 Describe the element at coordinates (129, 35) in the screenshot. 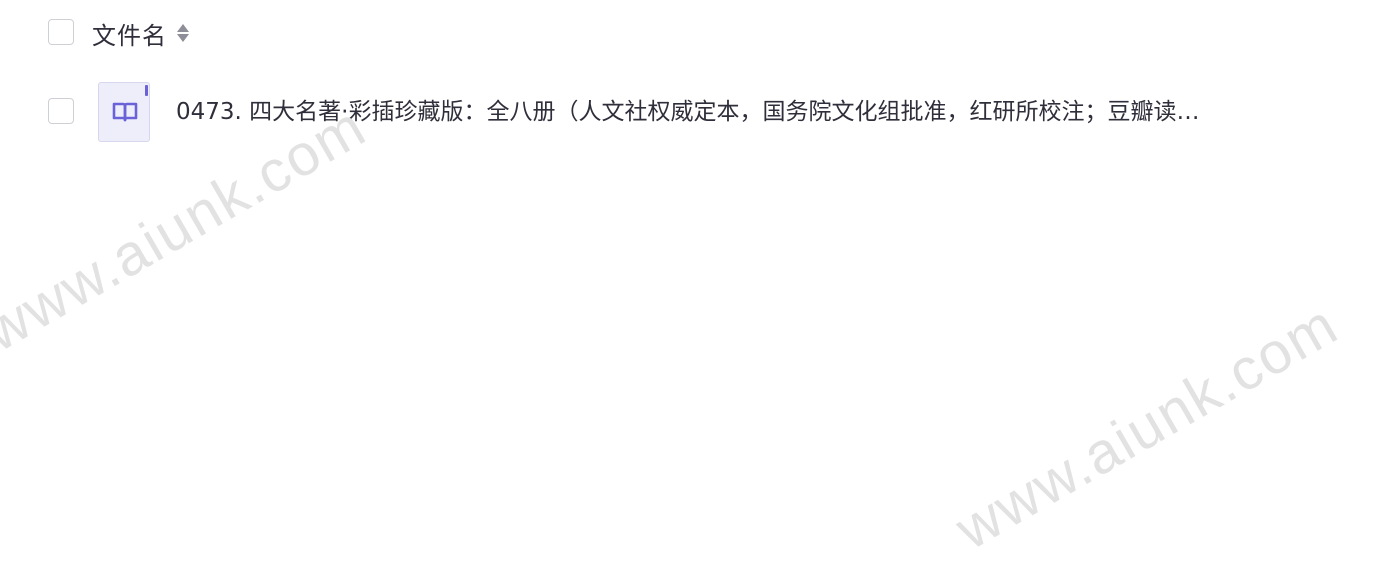

I see `filename-column-label: 文件名` at that location.